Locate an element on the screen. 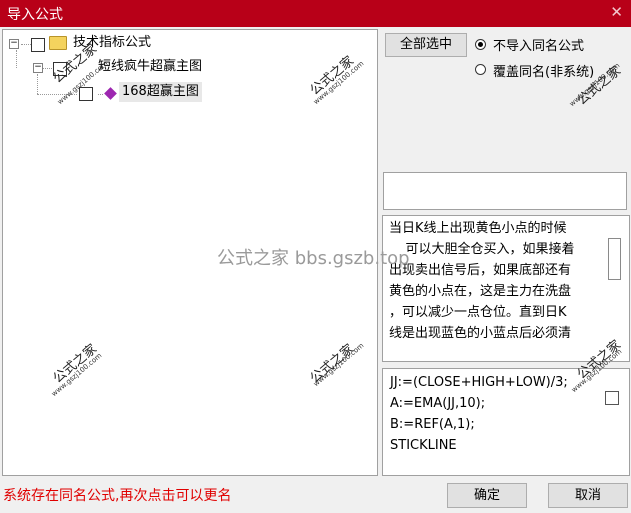  formula-icon is located at coordinates (110, 93).